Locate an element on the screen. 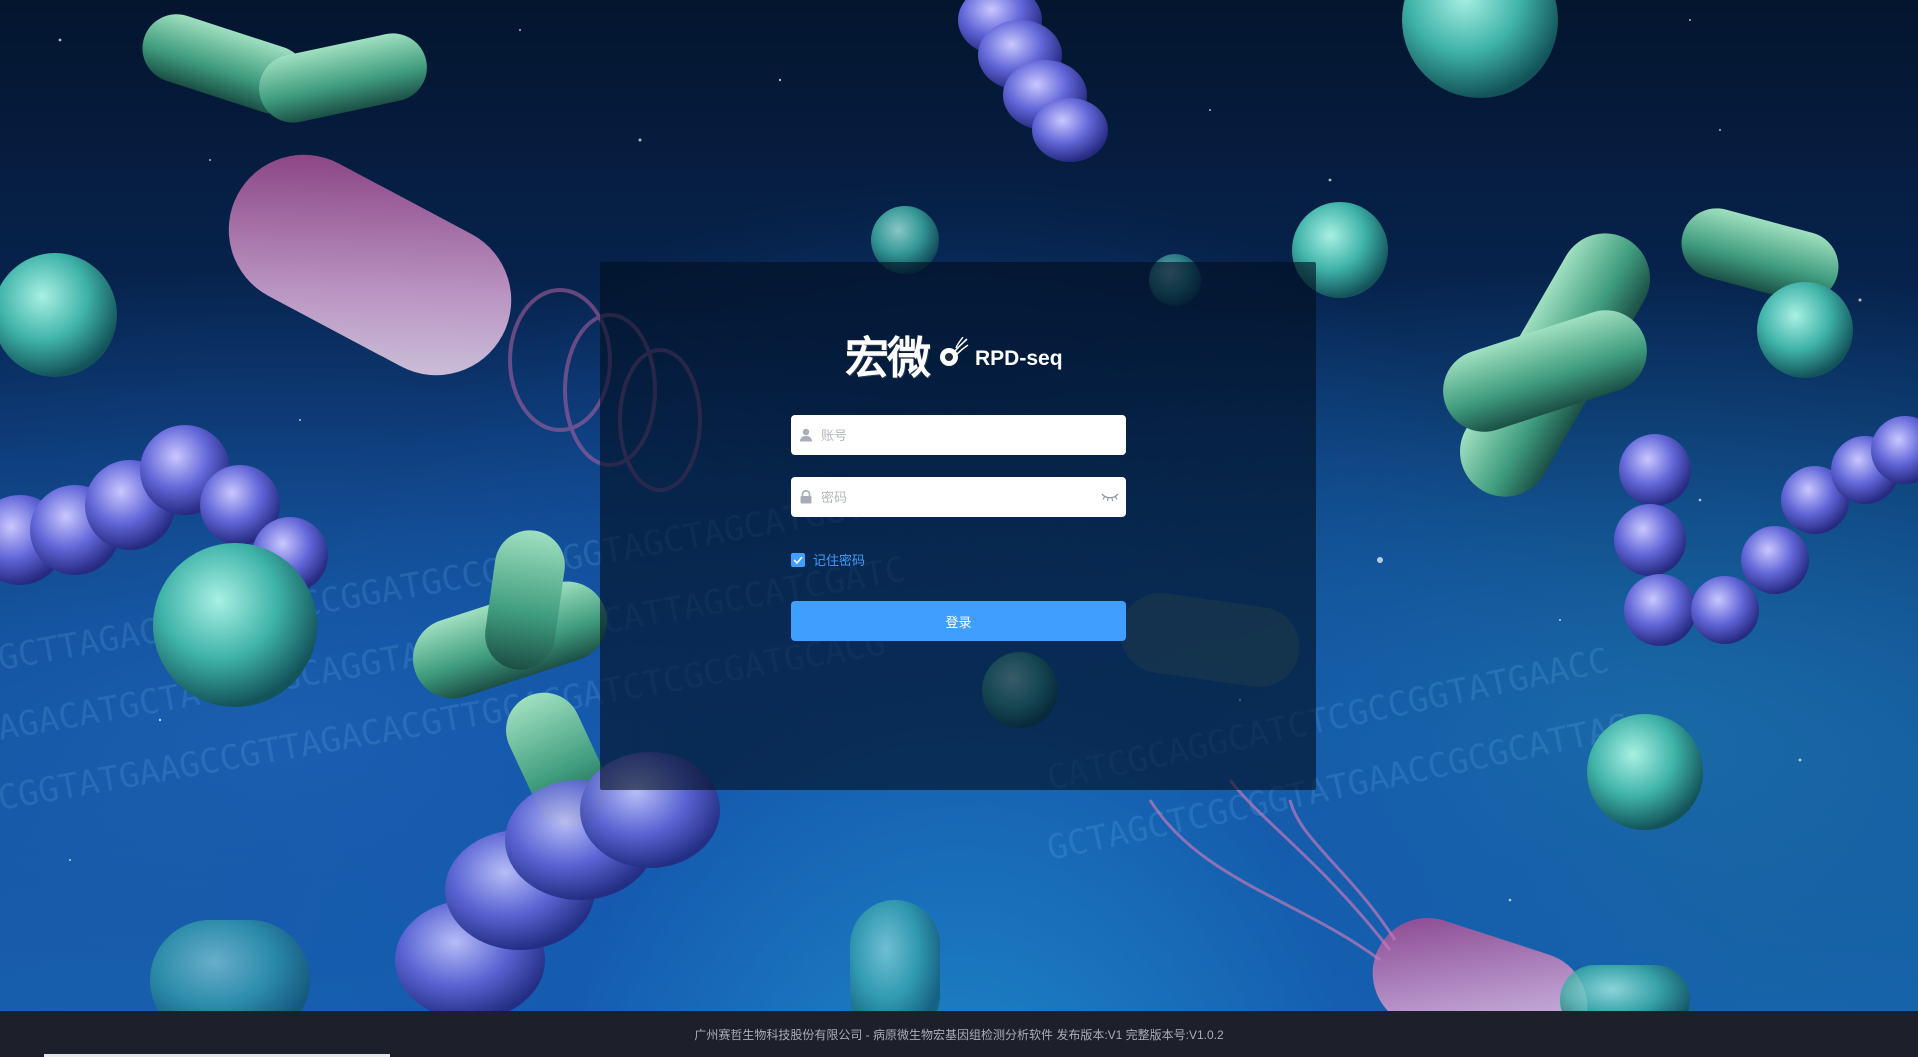 The width and height of the screenshot is (1918, 1057). check-icon is located at coordinates (798, 559).